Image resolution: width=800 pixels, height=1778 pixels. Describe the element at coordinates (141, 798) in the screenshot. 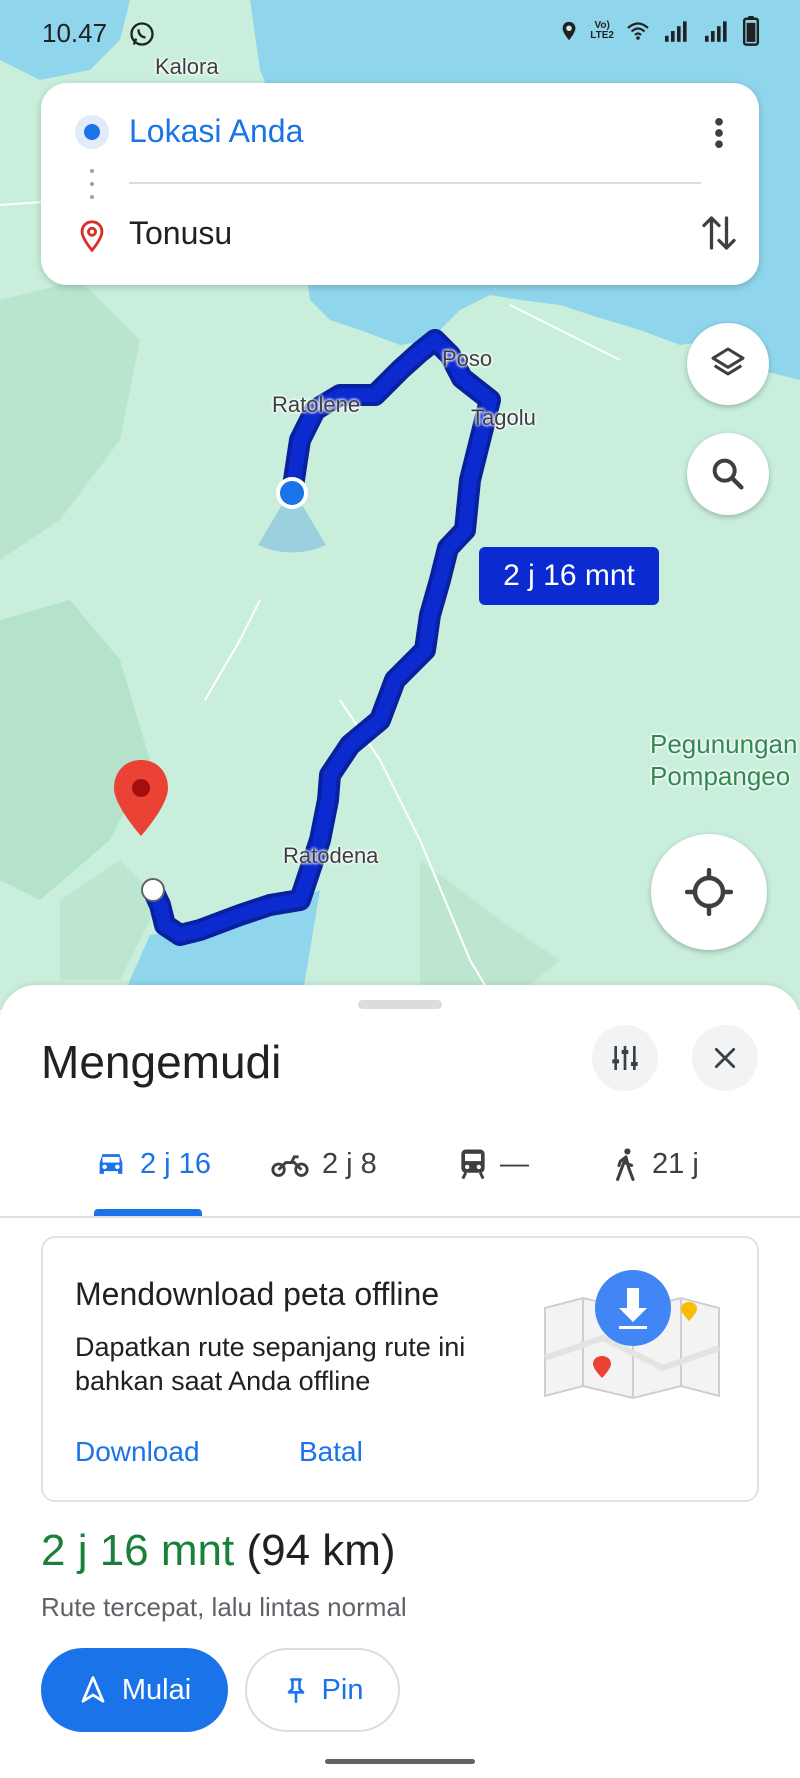

I see `destination-pin-icon` at that location.